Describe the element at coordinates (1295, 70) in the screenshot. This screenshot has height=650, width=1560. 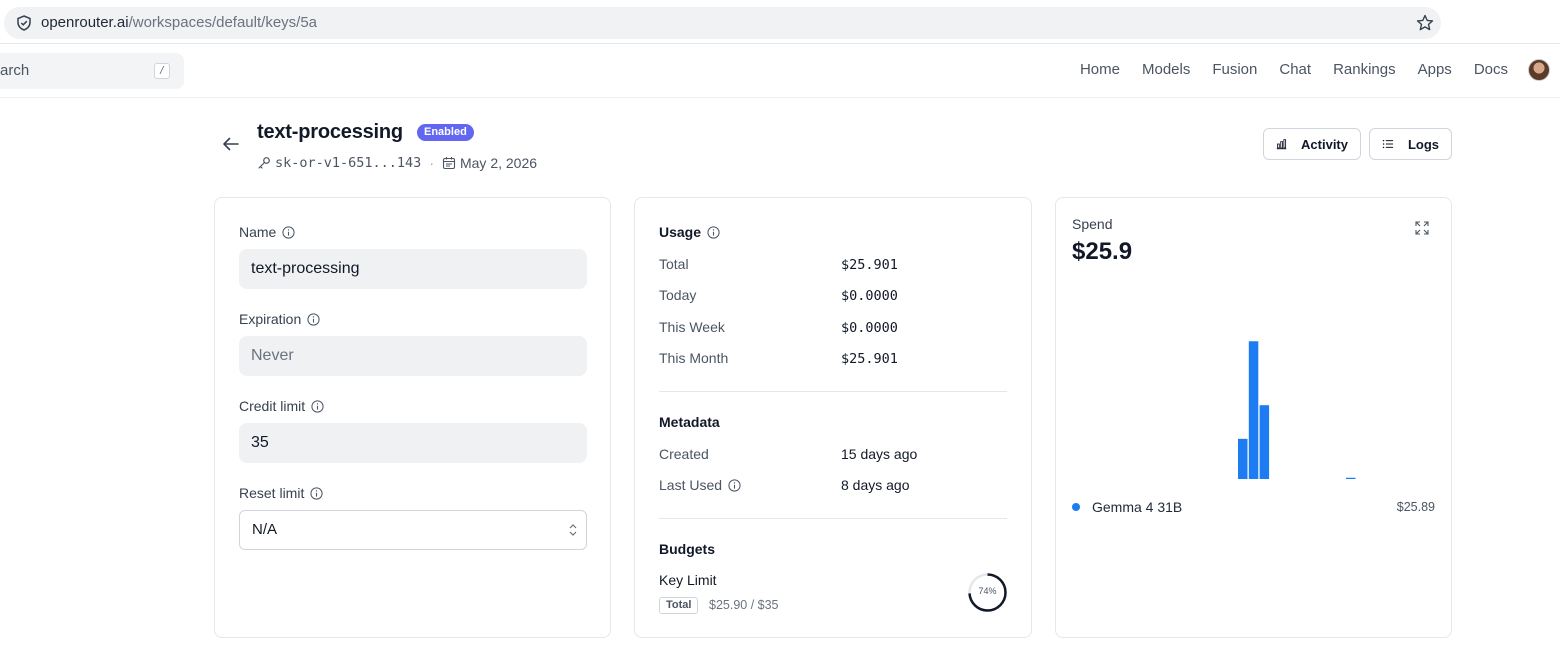
I see `nav-link-chat: Chat` at that location.